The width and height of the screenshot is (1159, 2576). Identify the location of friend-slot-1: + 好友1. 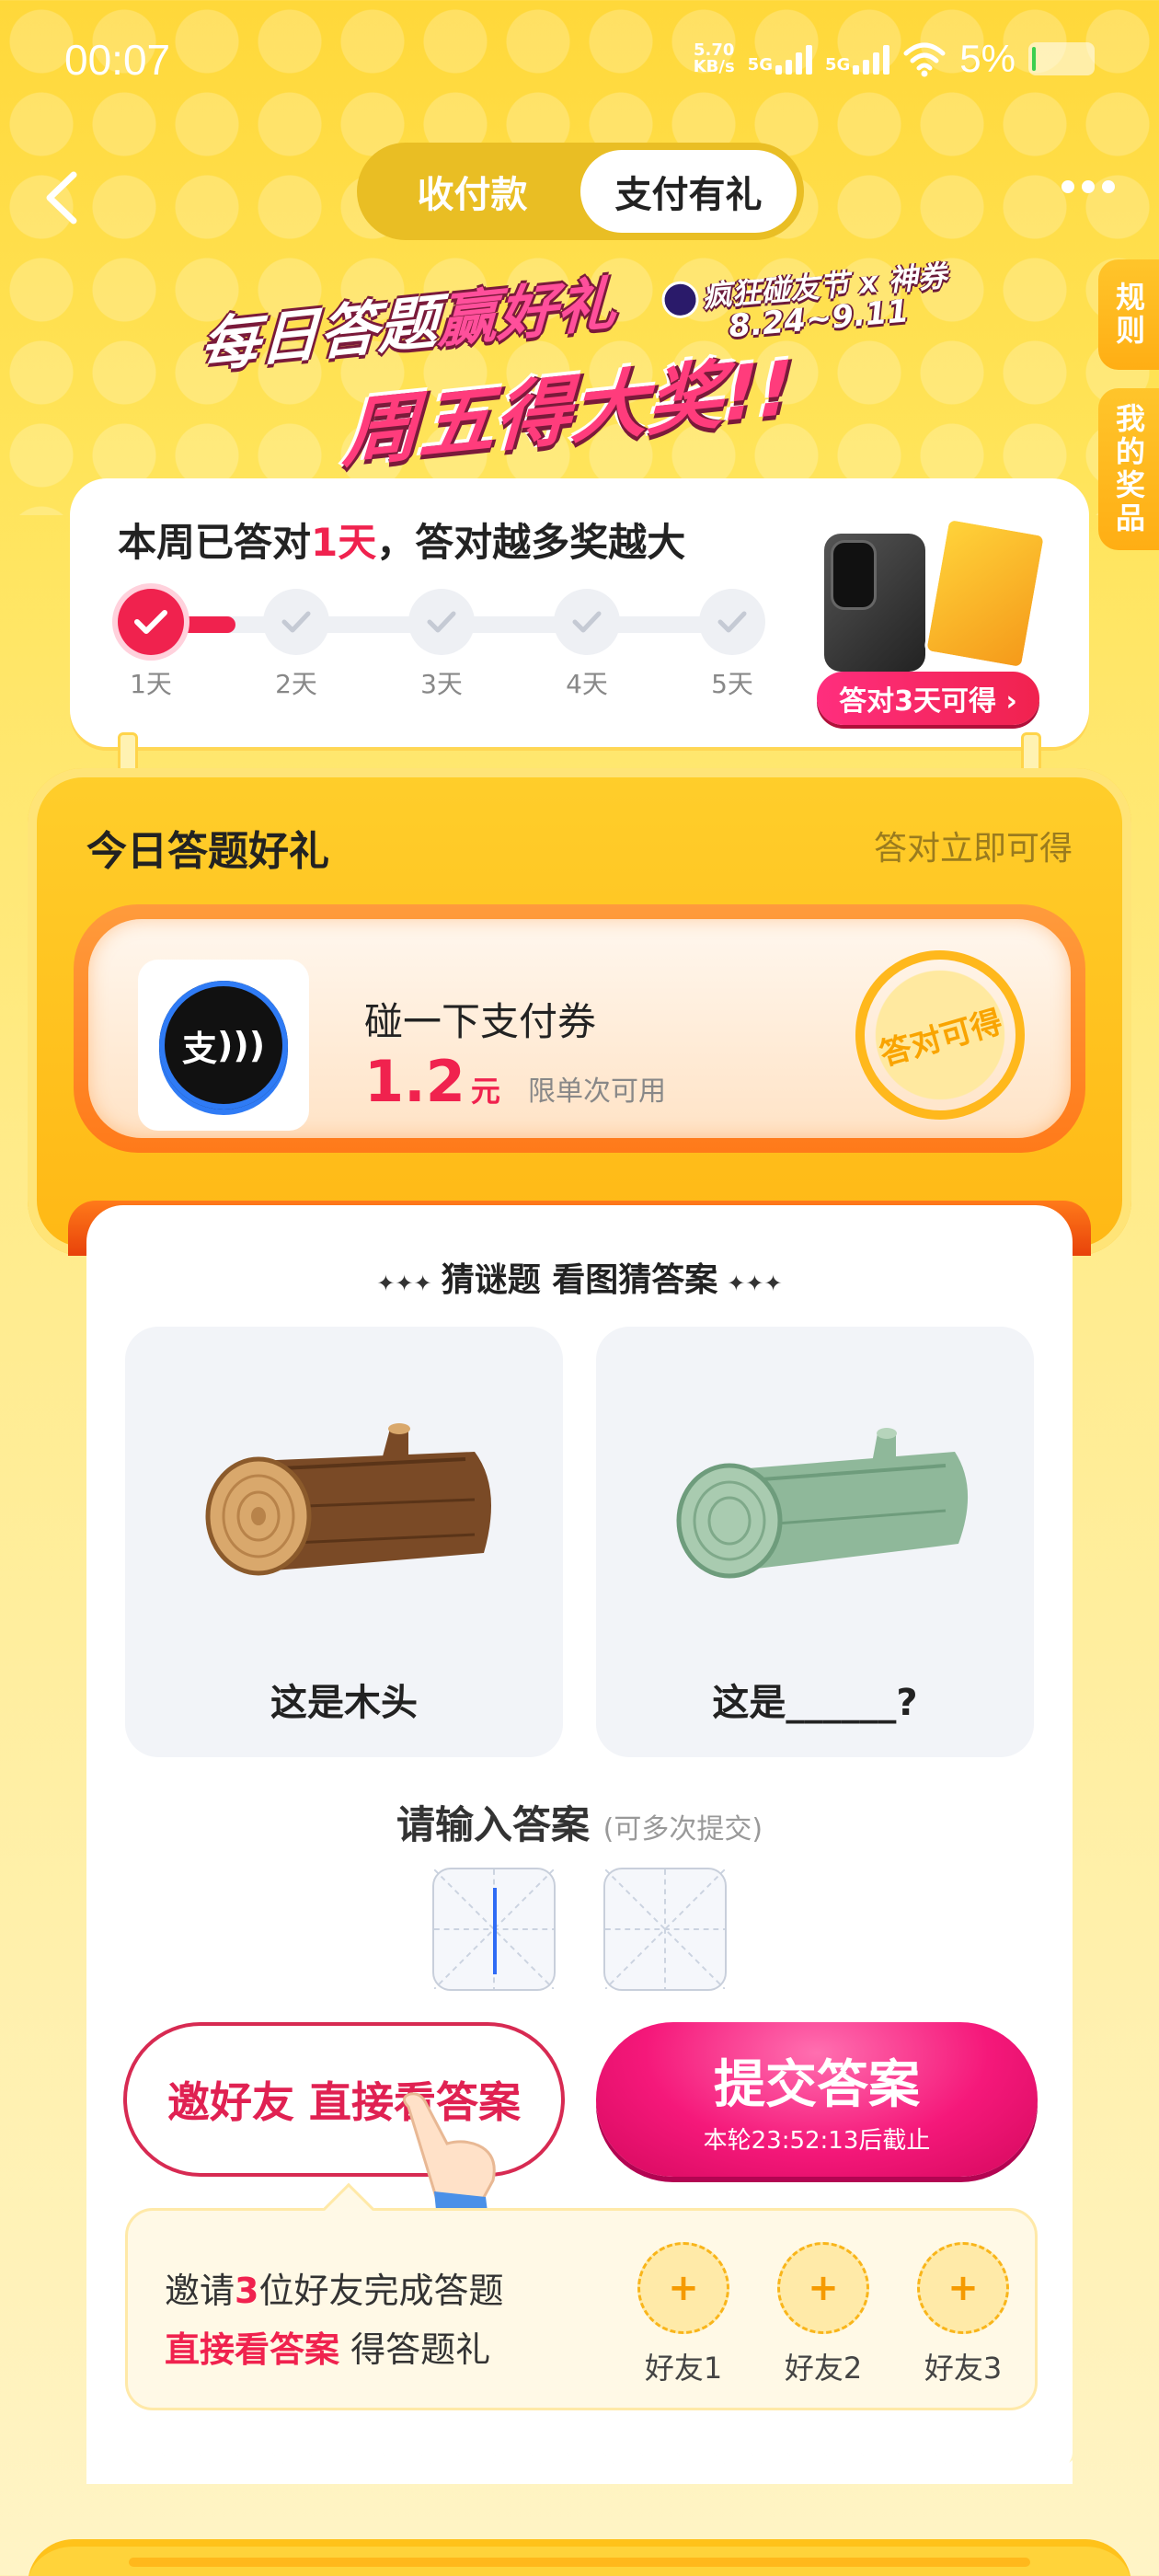
(683, 2314).